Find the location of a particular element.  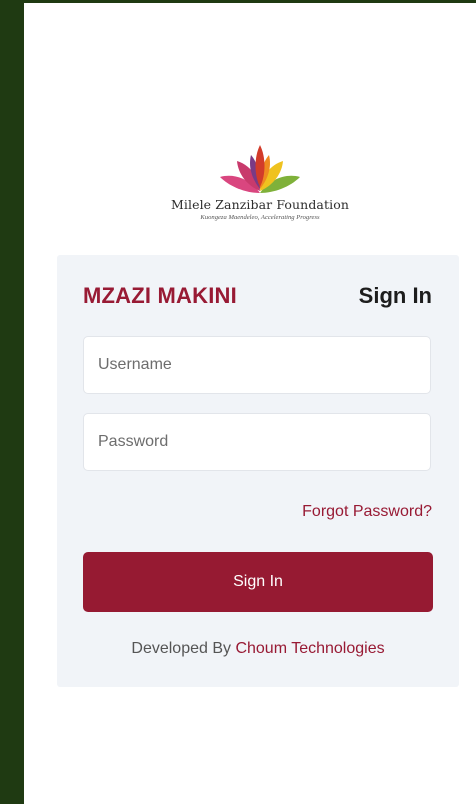

developer-credit: Developed By Choum Technologies is located at coordinates (258, 649).